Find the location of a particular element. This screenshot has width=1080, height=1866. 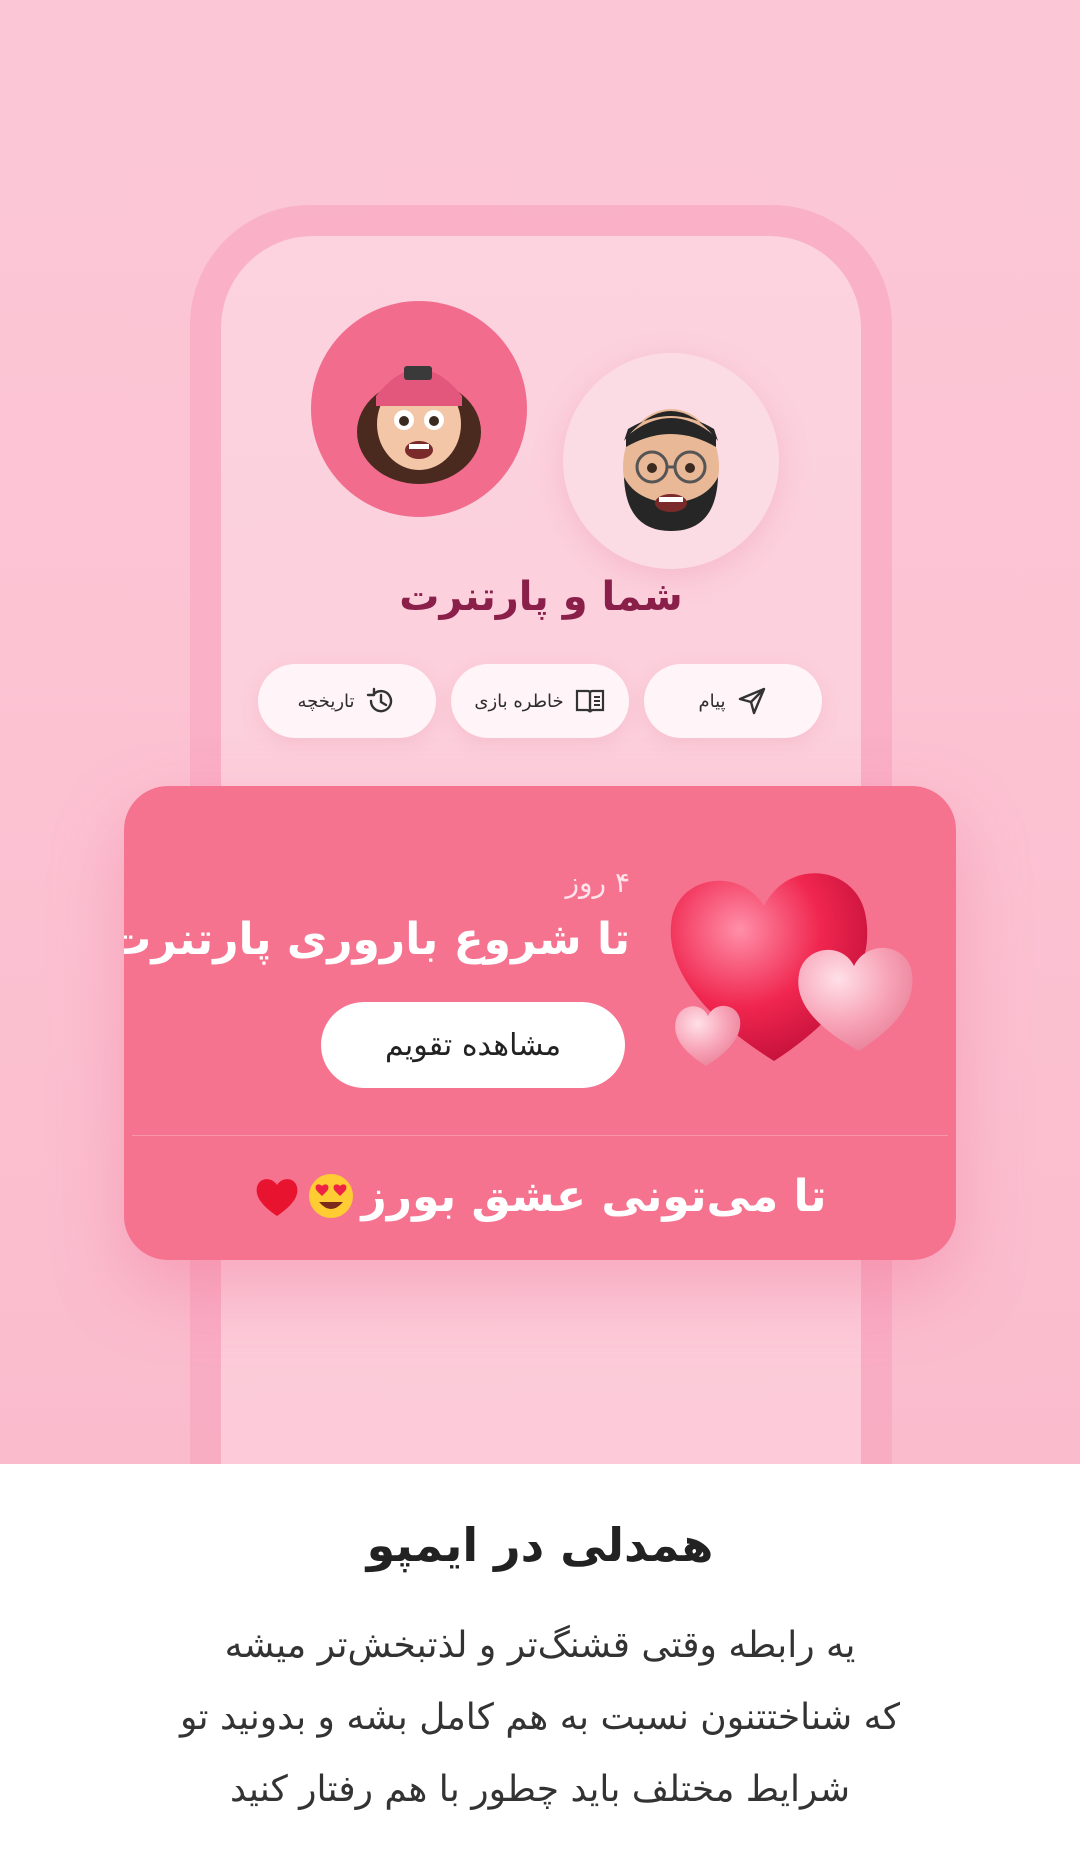

heart-eyes-emoji-icon is located at coordinates (331, 1196).